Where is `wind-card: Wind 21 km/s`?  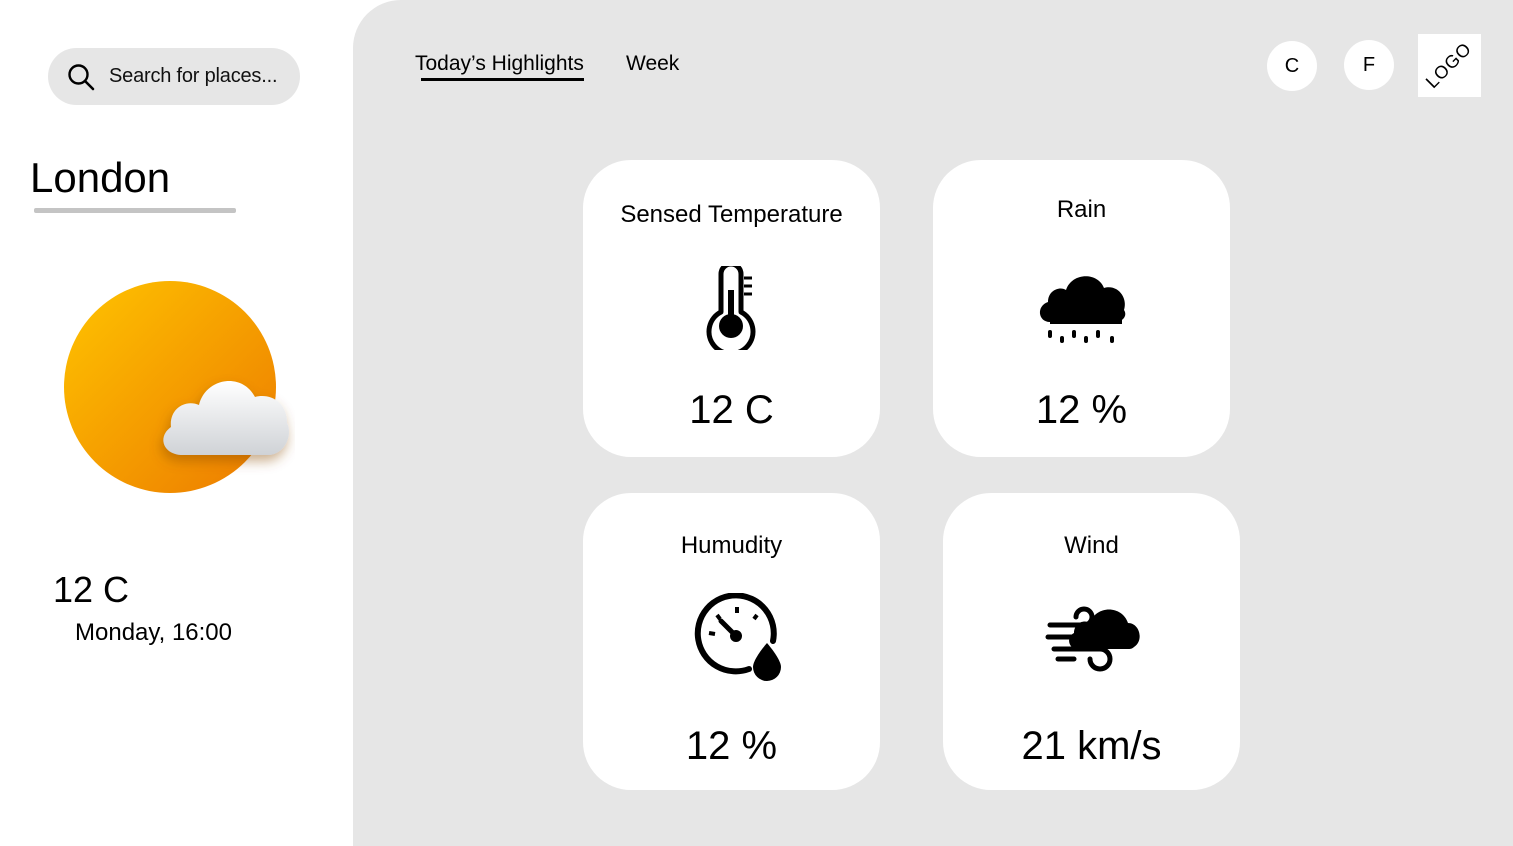
wind-card: Wind 21 km/s is located at coordinates (1091, 641).